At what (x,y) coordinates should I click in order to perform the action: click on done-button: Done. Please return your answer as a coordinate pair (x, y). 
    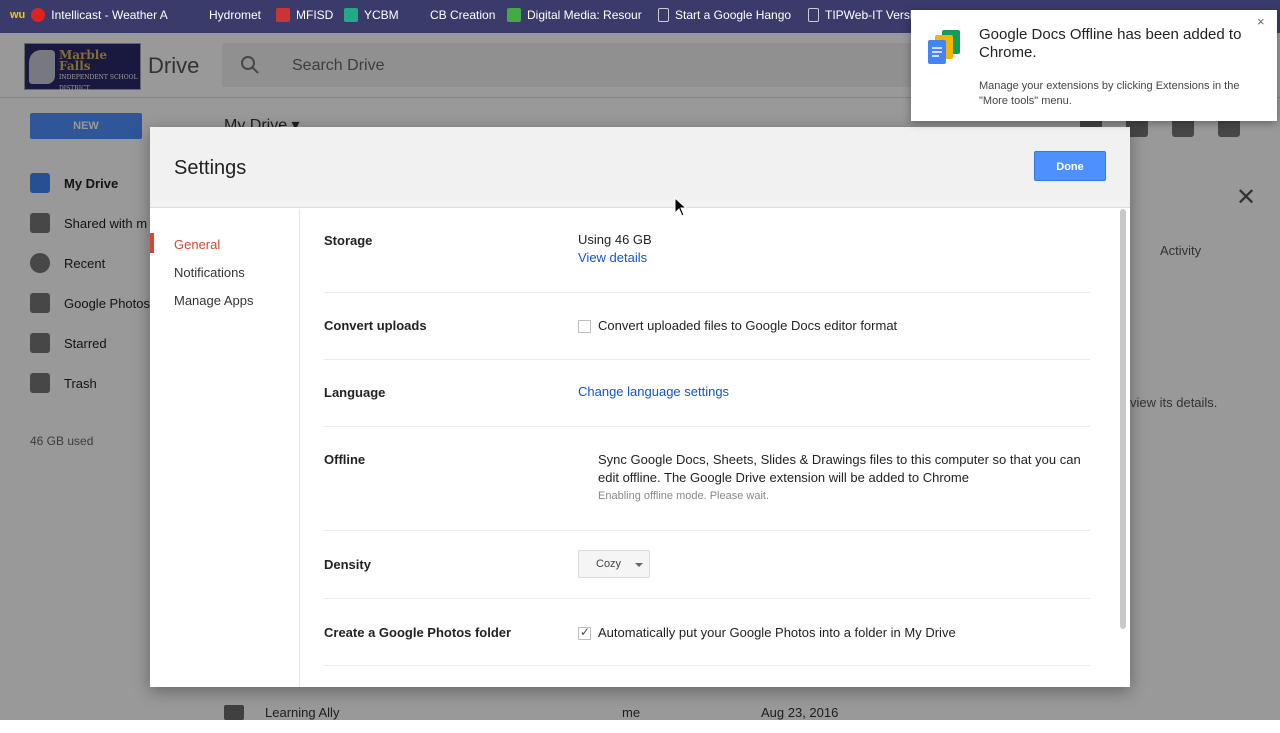
    Looking at the image, I should click on (1070, 166).